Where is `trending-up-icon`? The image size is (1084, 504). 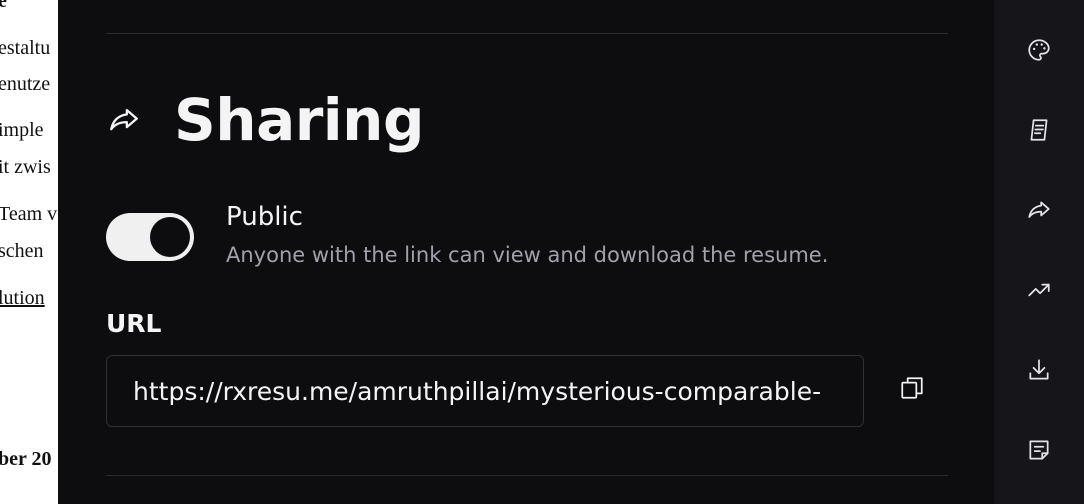
trending-up-icon is located at coordinates (1039, 292).